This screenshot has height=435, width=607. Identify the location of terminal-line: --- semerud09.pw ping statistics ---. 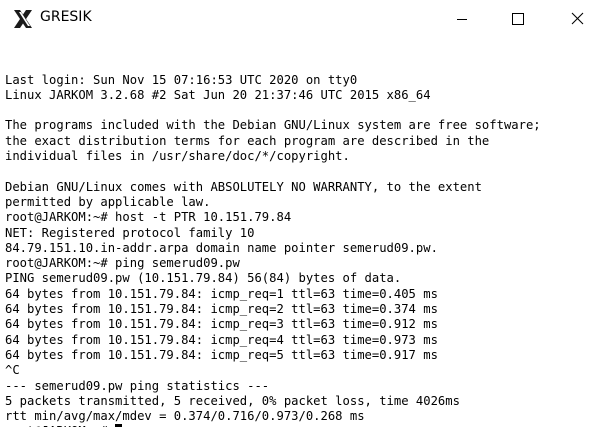
(137, 385).